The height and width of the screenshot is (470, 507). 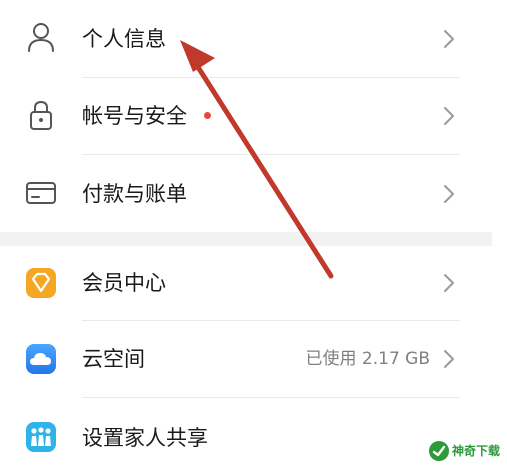 What do you see at coordinates (113, 359) in the screenshot?
I see `row-cloud-space-label: 云空间` at bounding box center [113, 359].